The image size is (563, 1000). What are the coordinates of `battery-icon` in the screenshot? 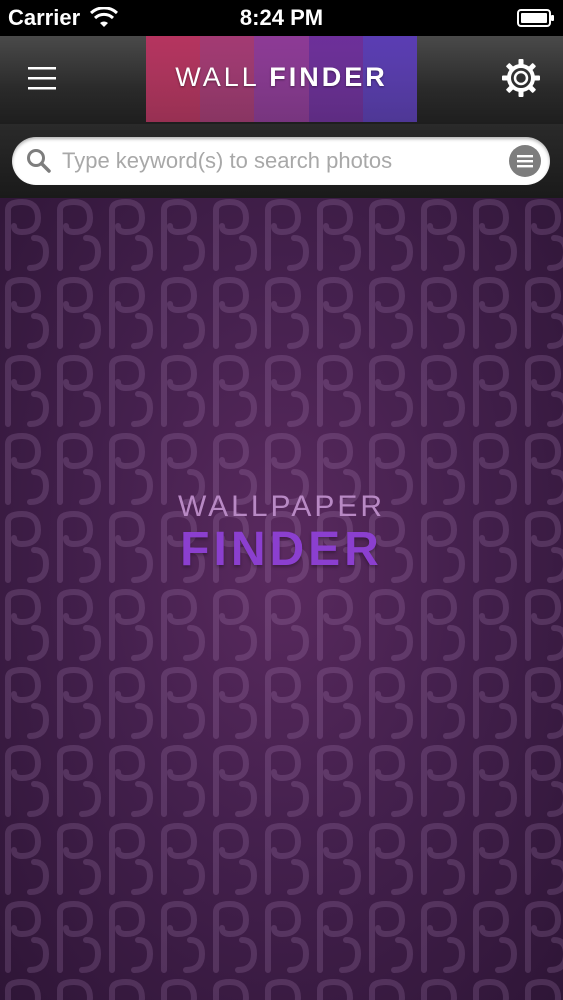 It's located at (535, 18).